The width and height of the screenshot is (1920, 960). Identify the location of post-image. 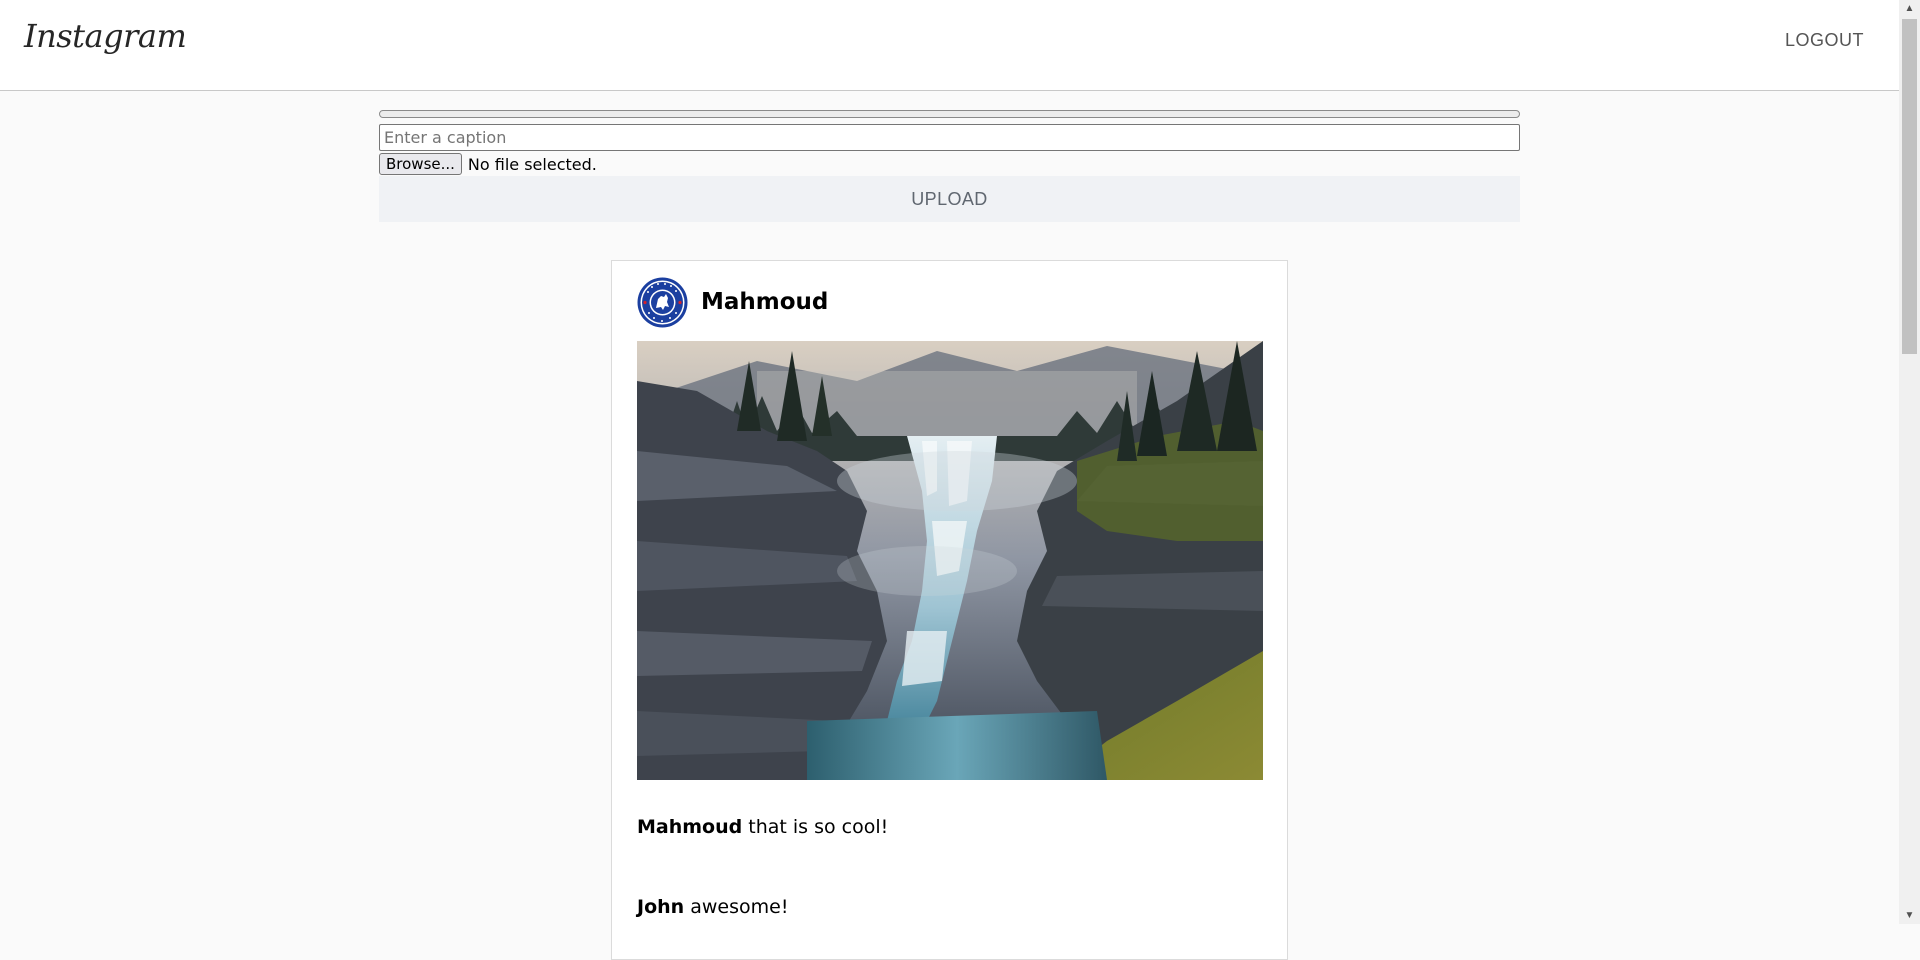
(950, 560).